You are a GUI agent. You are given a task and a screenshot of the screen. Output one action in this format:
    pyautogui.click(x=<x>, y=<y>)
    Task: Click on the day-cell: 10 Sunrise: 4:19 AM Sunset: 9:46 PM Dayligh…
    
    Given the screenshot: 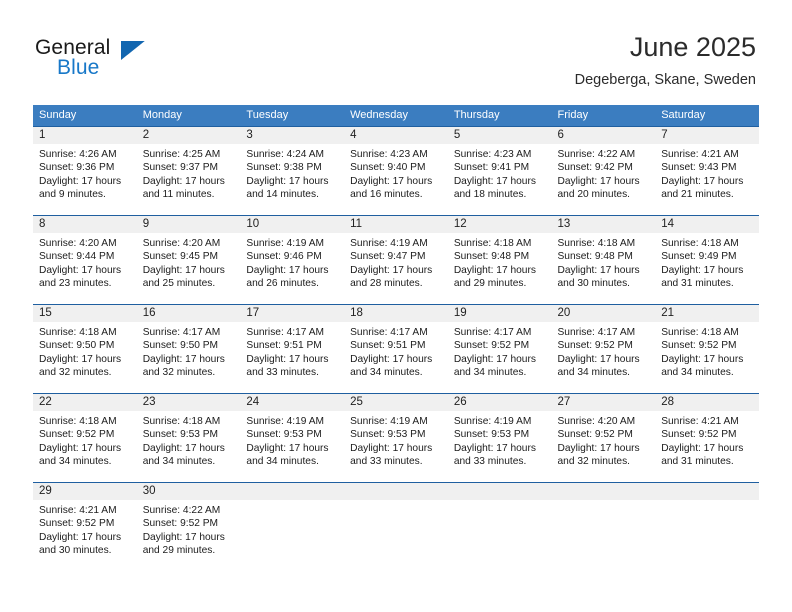 What is the action you would take?
    pyautogui.click(x=292, y=260)
    